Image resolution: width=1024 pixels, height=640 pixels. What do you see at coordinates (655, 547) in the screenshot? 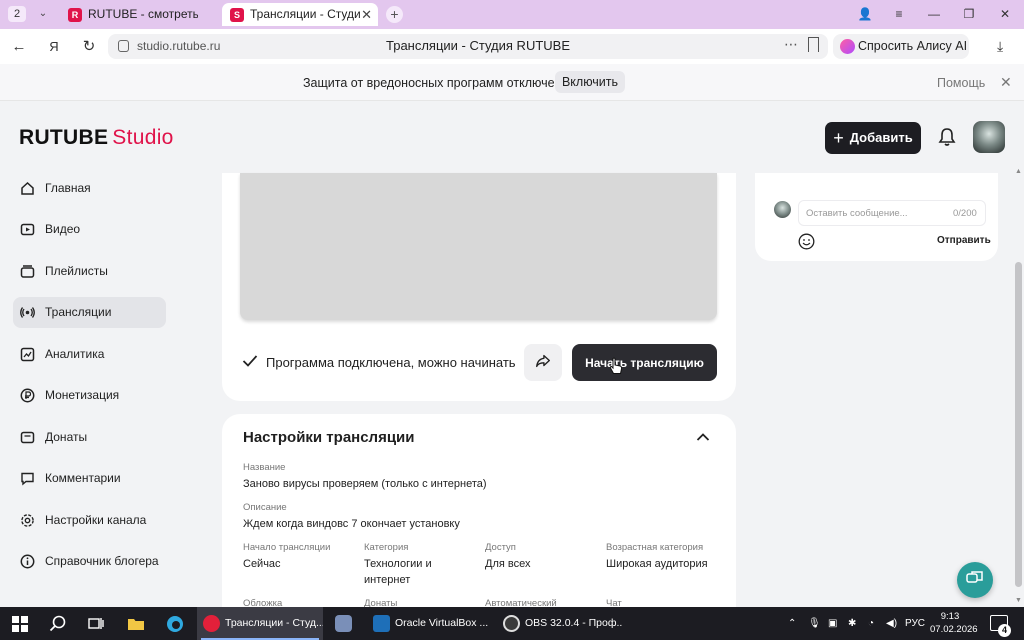
I see `age-rating-label: Возрастная категория` at bounding box center [655, 547].